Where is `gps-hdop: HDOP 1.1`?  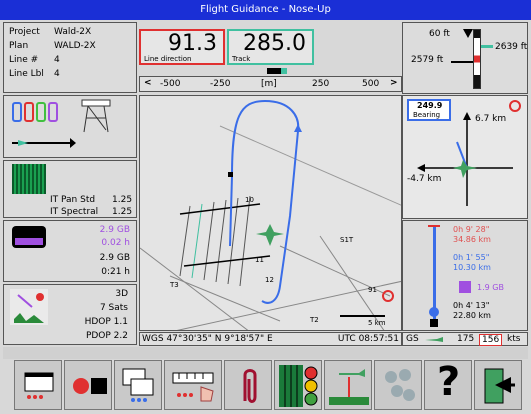
gps-hdop: HDOP 1.1 is located at coordinates (106, 322).